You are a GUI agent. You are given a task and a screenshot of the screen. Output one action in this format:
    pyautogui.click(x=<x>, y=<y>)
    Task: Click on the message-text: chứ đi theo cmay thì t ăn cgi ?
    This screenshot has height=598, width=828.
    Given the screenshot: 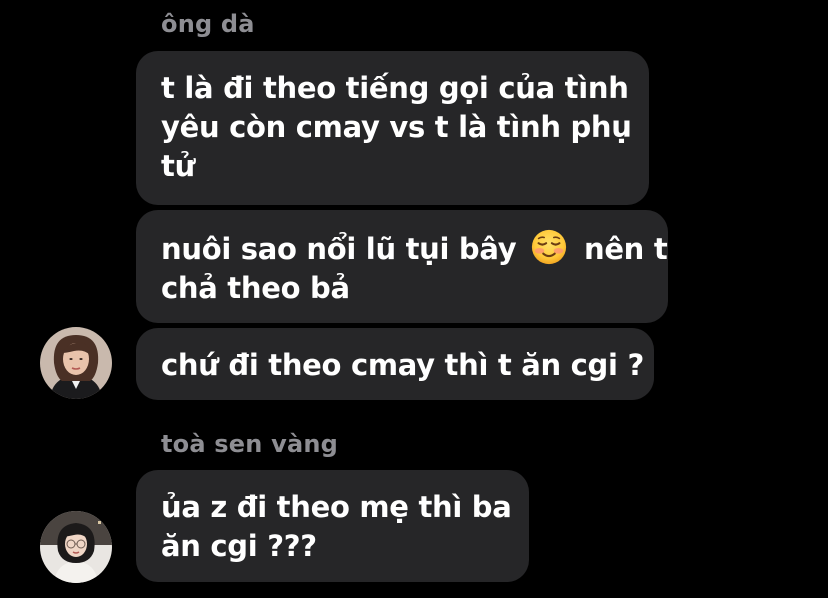 What is the action you would take?
    pyautogui.click(x=402, y=365)
    